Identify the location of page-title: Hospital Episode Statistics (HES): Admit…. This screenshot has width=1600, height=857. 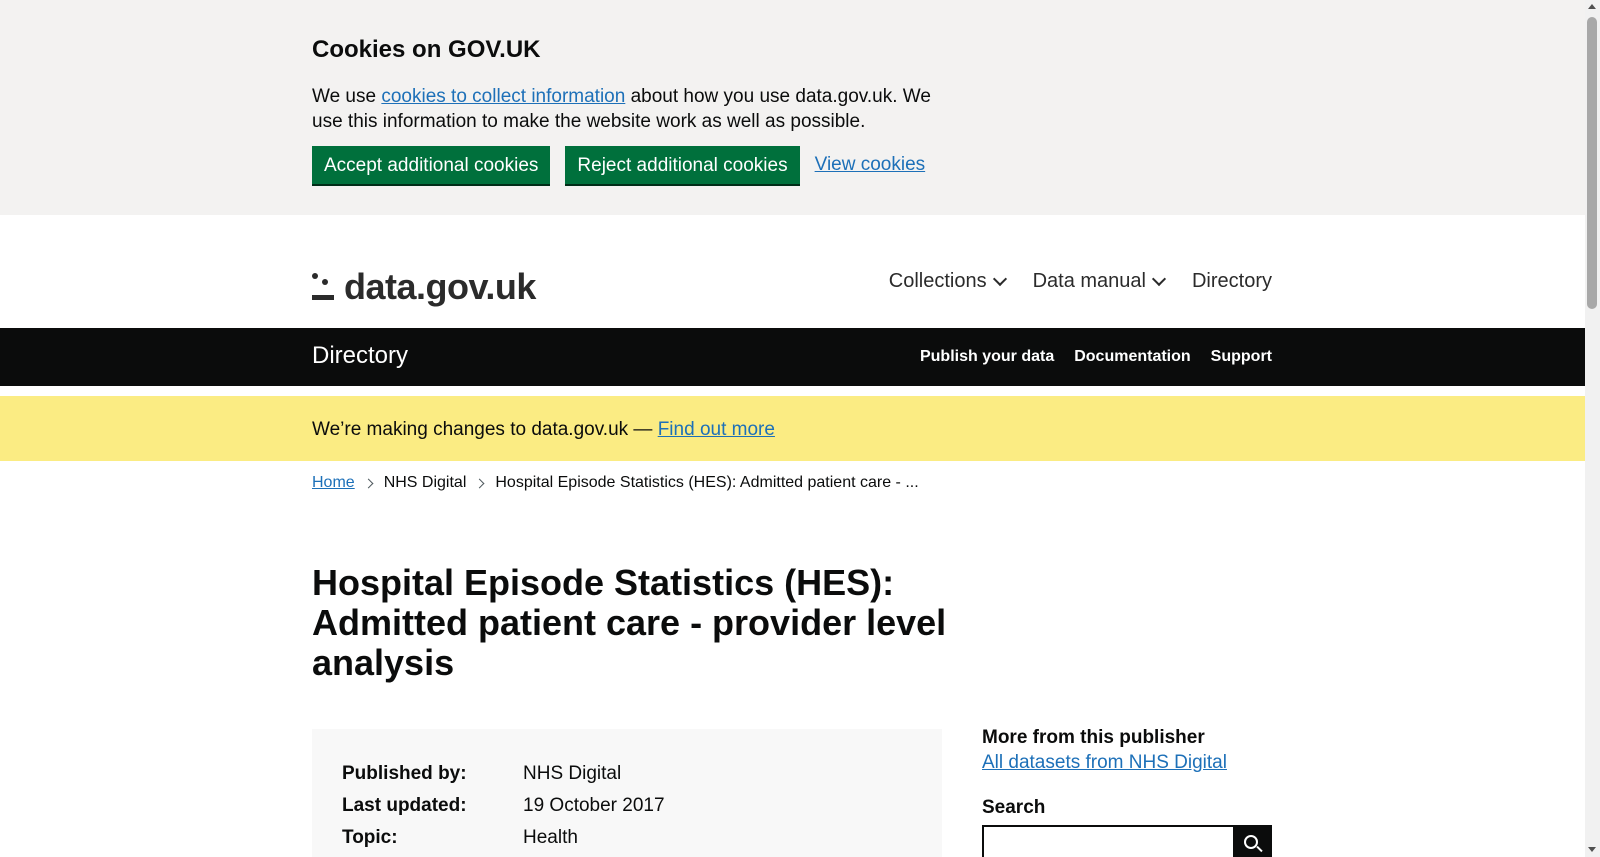
(629, 622).